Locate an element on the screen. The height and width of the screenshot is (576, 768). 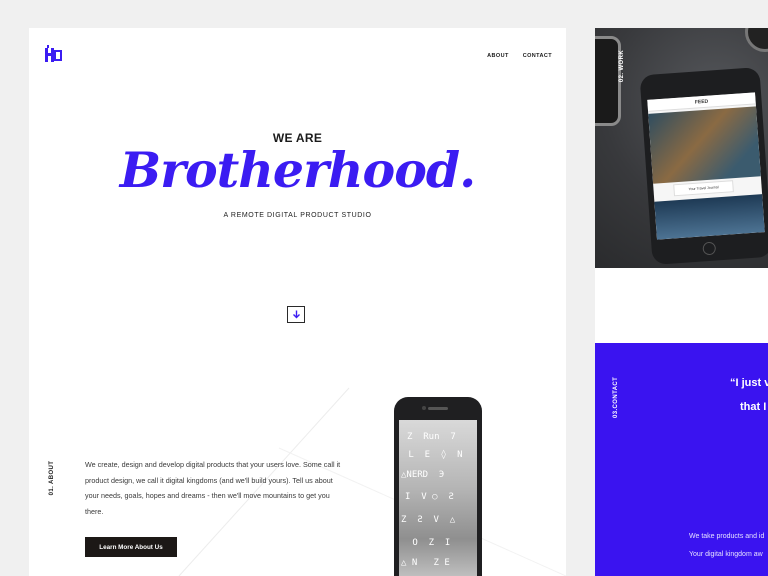
arrow-down-icon is located at coordinates (296, 314).